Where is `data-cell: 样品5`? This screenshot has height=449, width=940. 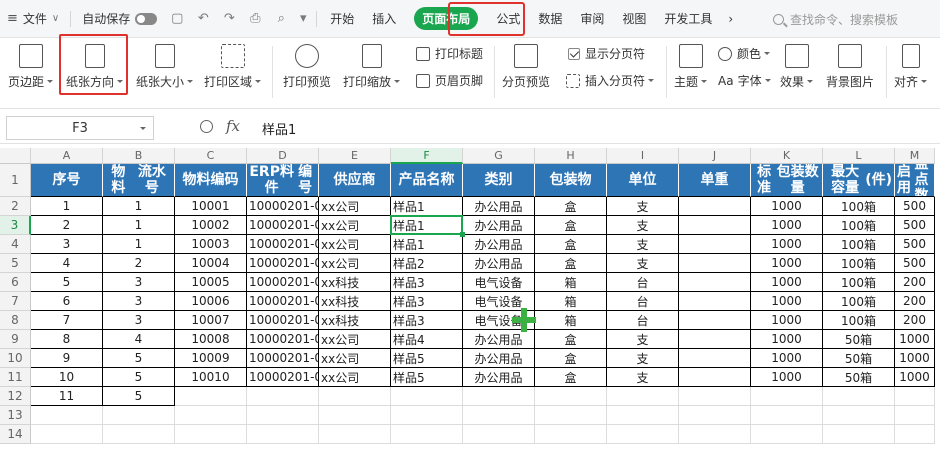 data-cell: 样品5 is located at coordinates (427, 358).